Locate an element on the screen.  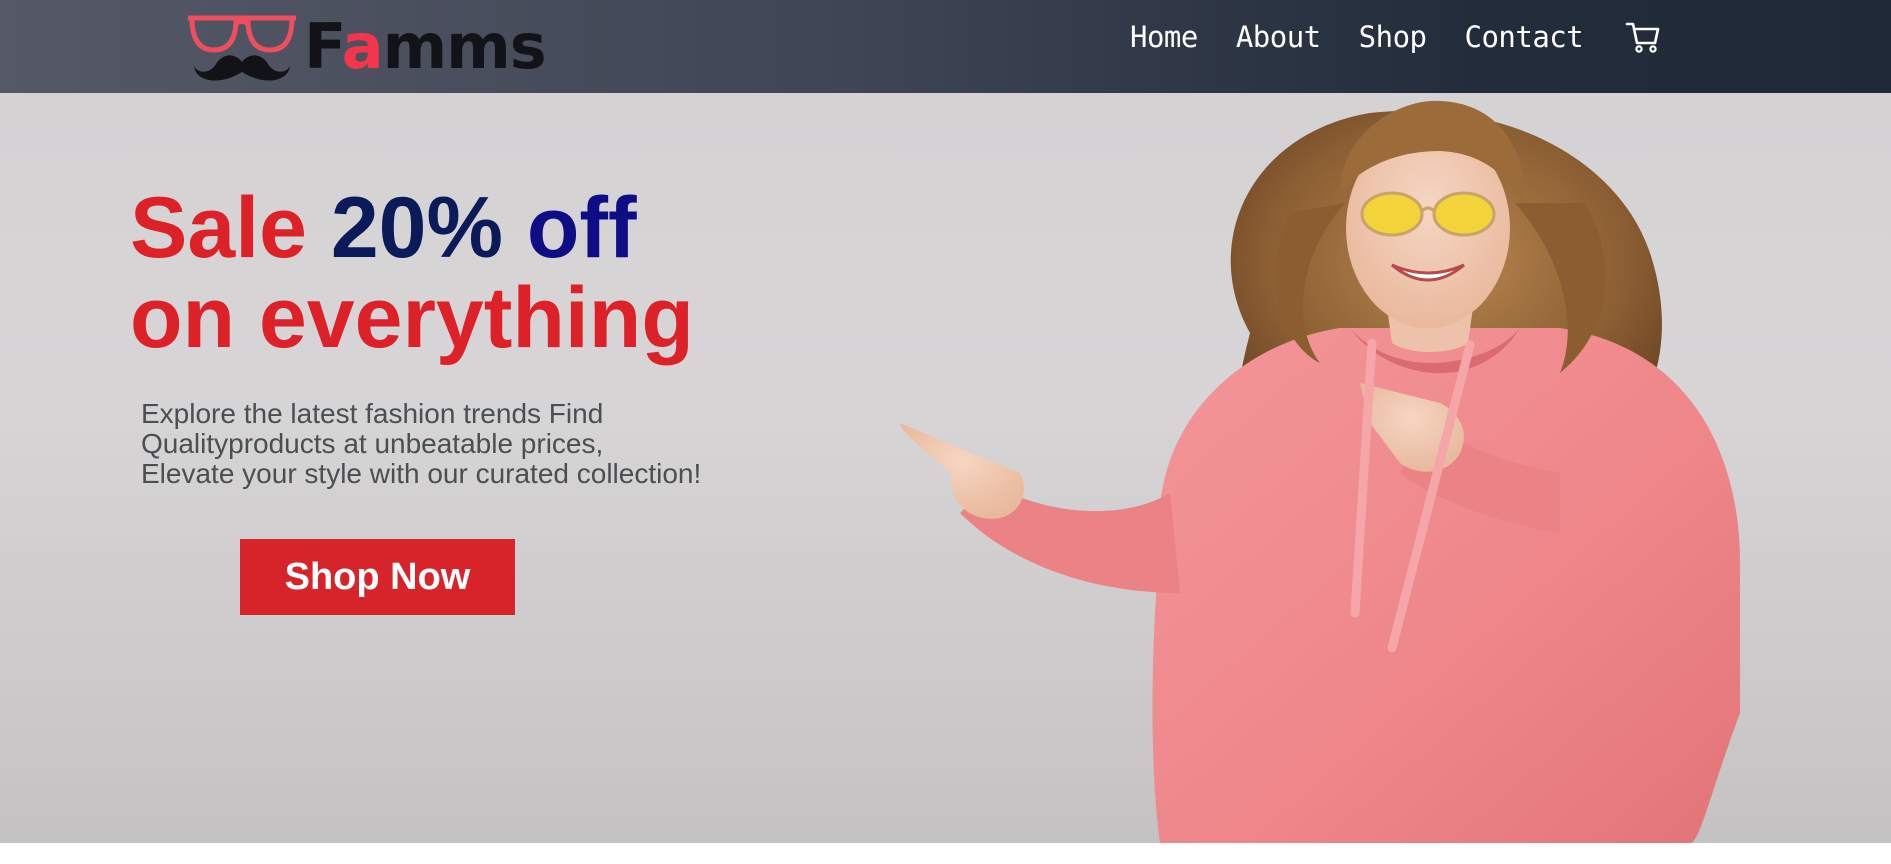
brand-name-rest: mms is located at coordinates (464, 46).